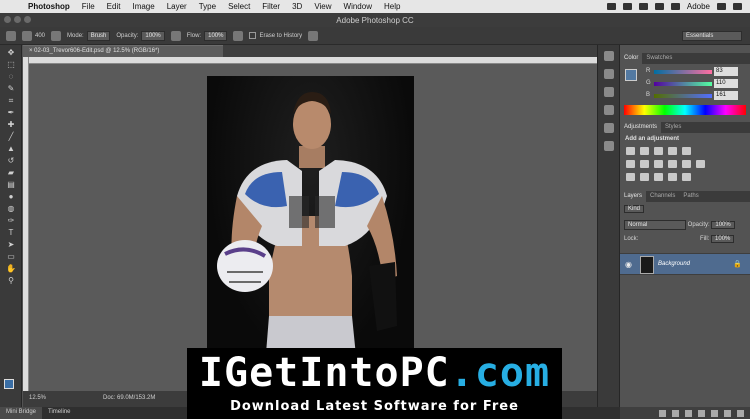  I want to click on minimize-button, so click(17, 19).